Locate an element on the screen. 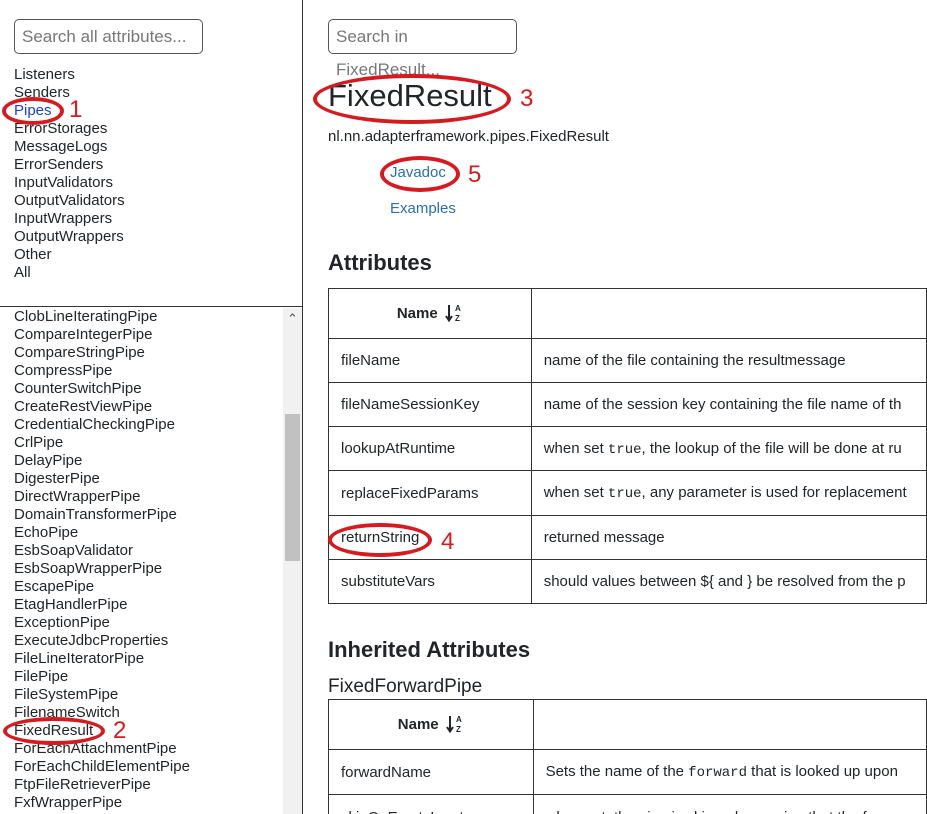 Image resolution: width=927 pixels, height=814 pixels. pipe-item-crlpipe: CrlPipe is located at coordinates (102, 443).